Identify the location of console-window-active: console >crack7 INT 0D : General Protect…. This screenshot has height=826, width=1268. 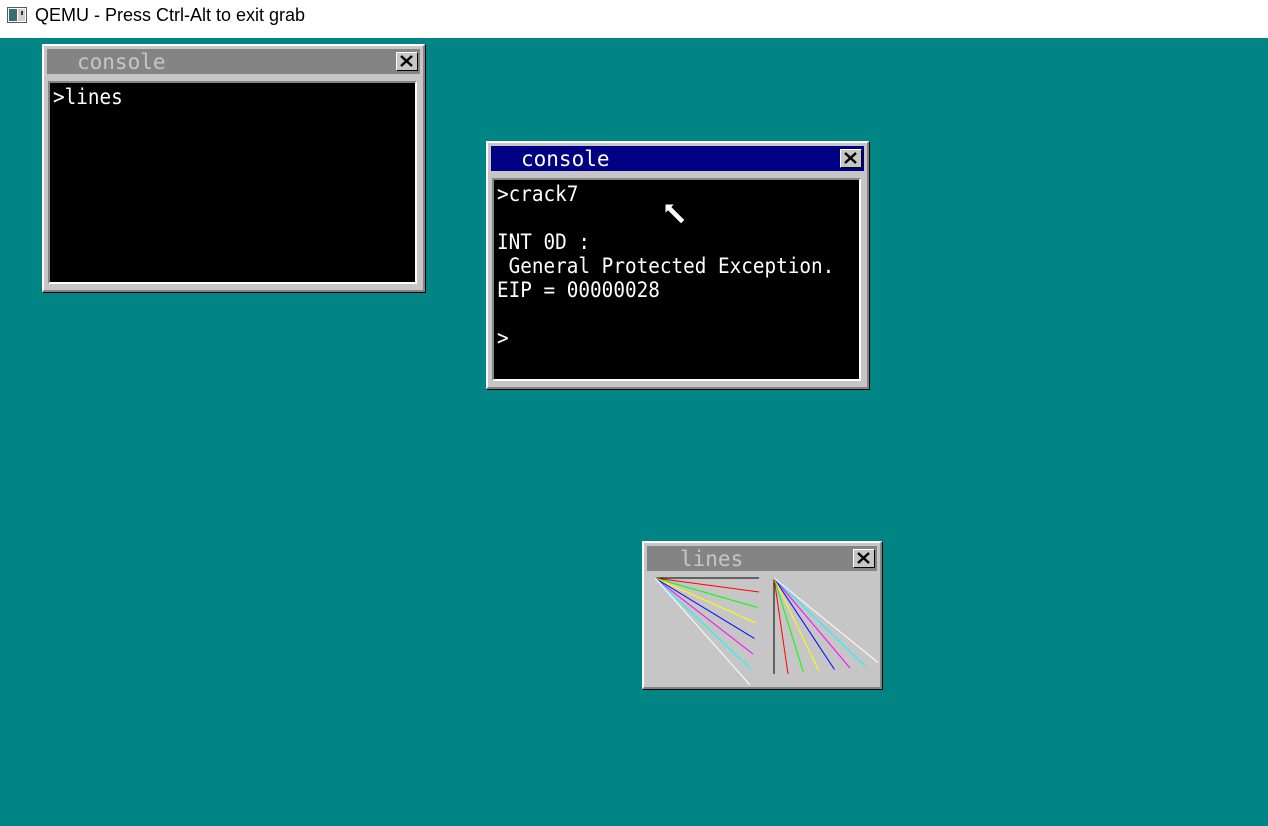
(677, 265).